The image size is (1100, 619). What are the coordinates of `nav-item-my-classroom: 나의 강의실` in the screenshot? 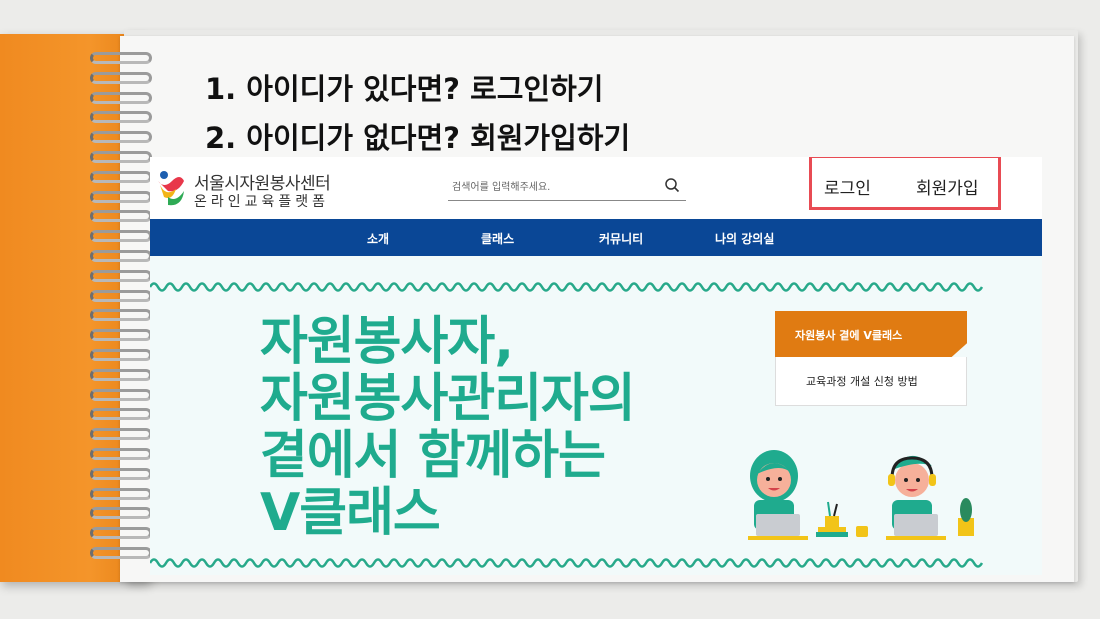 It's located at (744, 238).